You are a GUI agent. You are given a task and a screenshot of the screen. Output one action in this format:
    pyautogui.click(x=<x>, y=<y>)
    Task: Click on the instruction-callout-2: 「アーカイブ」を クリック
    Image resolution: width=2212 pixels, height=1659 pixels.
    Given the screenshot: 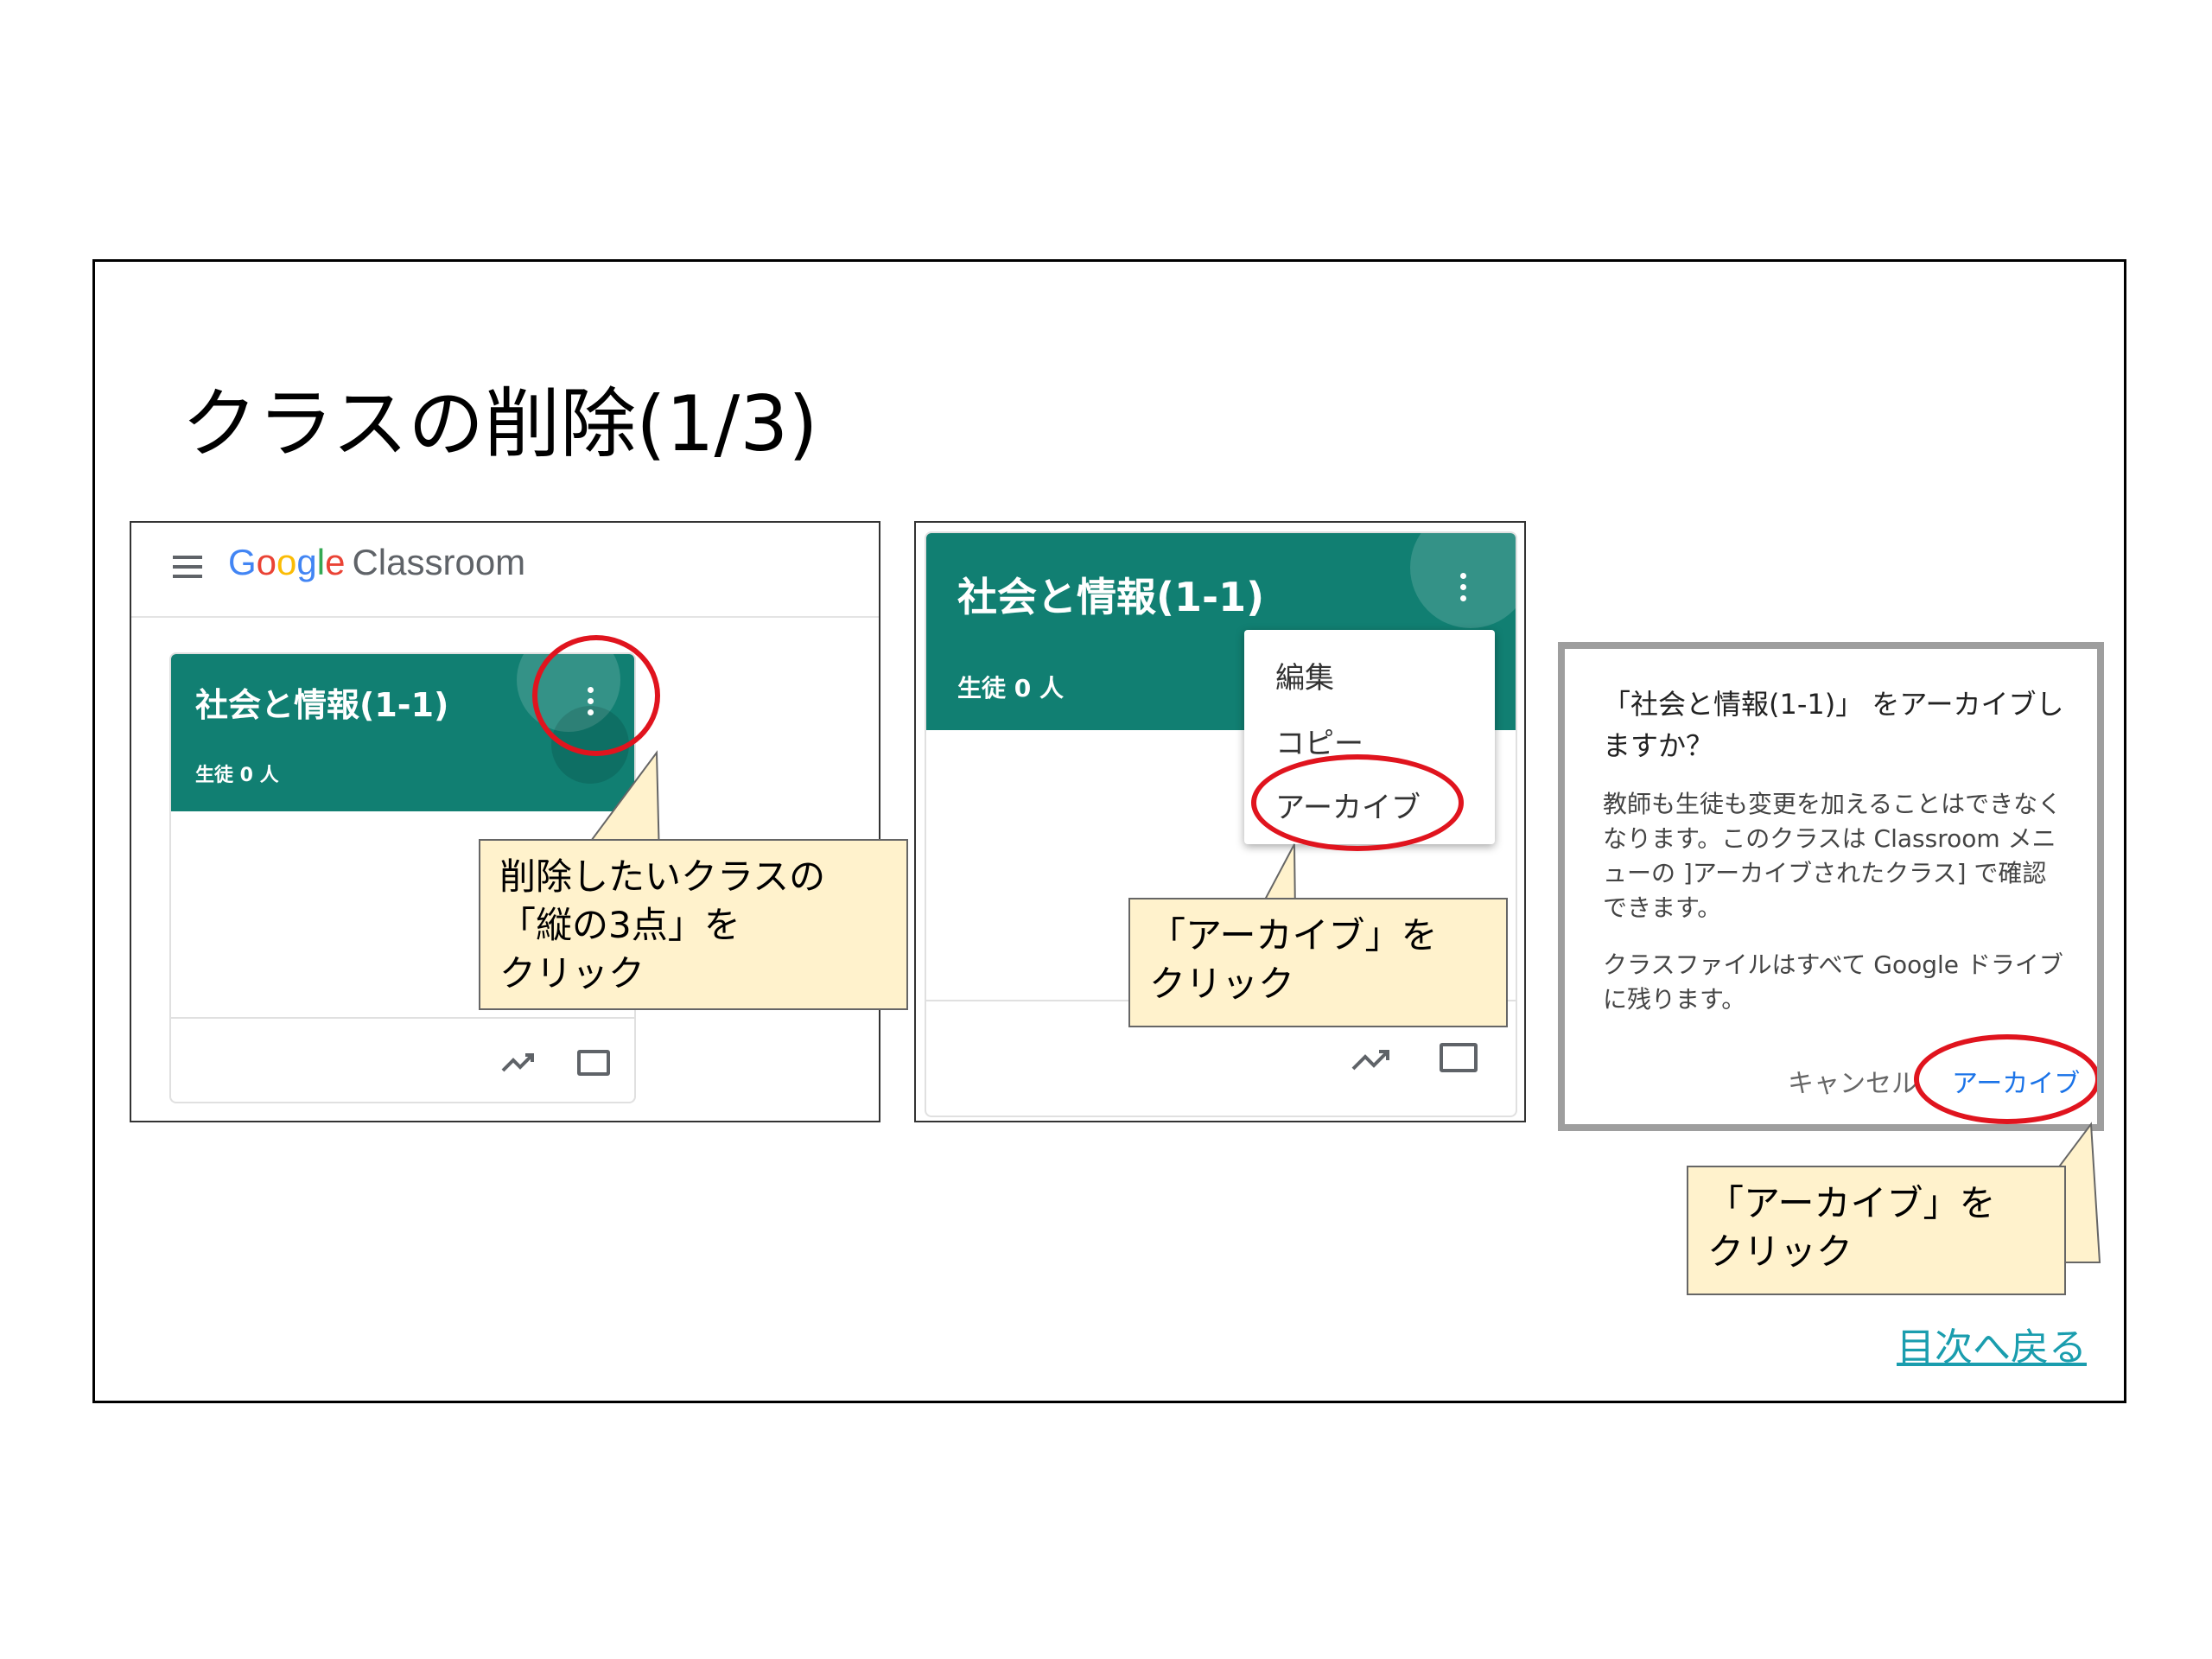 What is the action you would take?
    pyautogui.click(x=1318, y=963)
    